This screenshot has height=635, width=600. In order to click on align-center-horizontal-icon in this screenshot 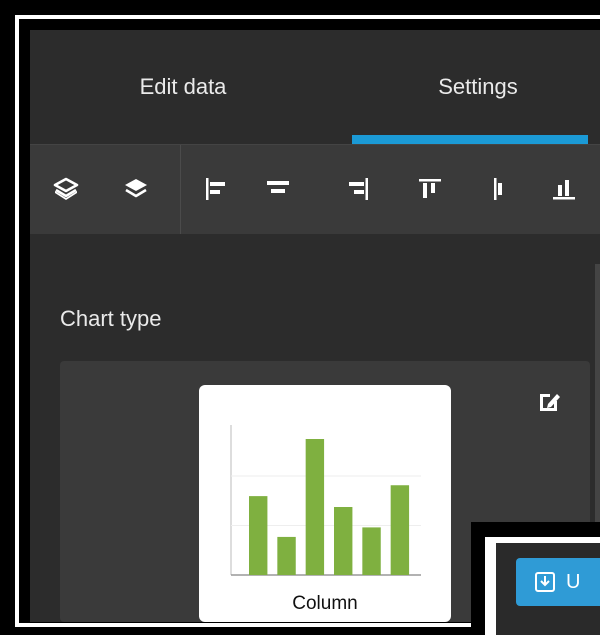, I will do `click(278, 189)`.